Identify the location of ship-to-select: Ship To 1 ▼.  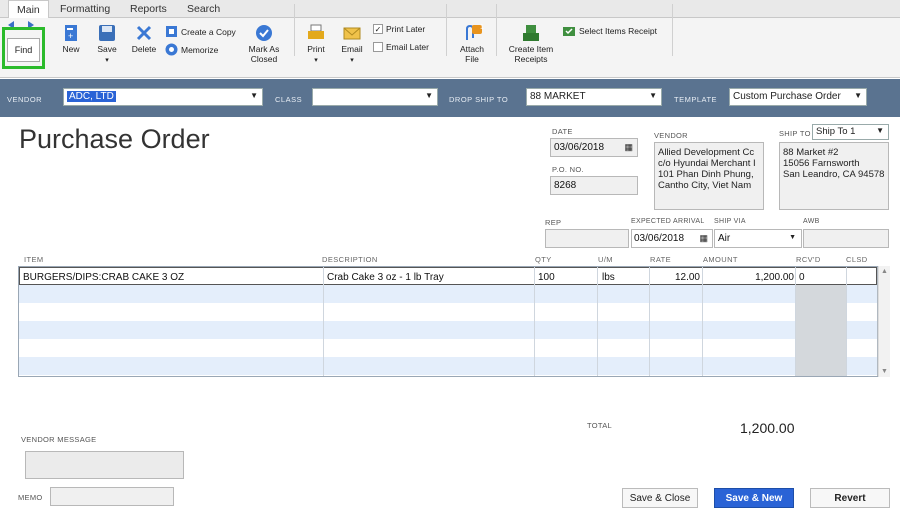
(850, 132).